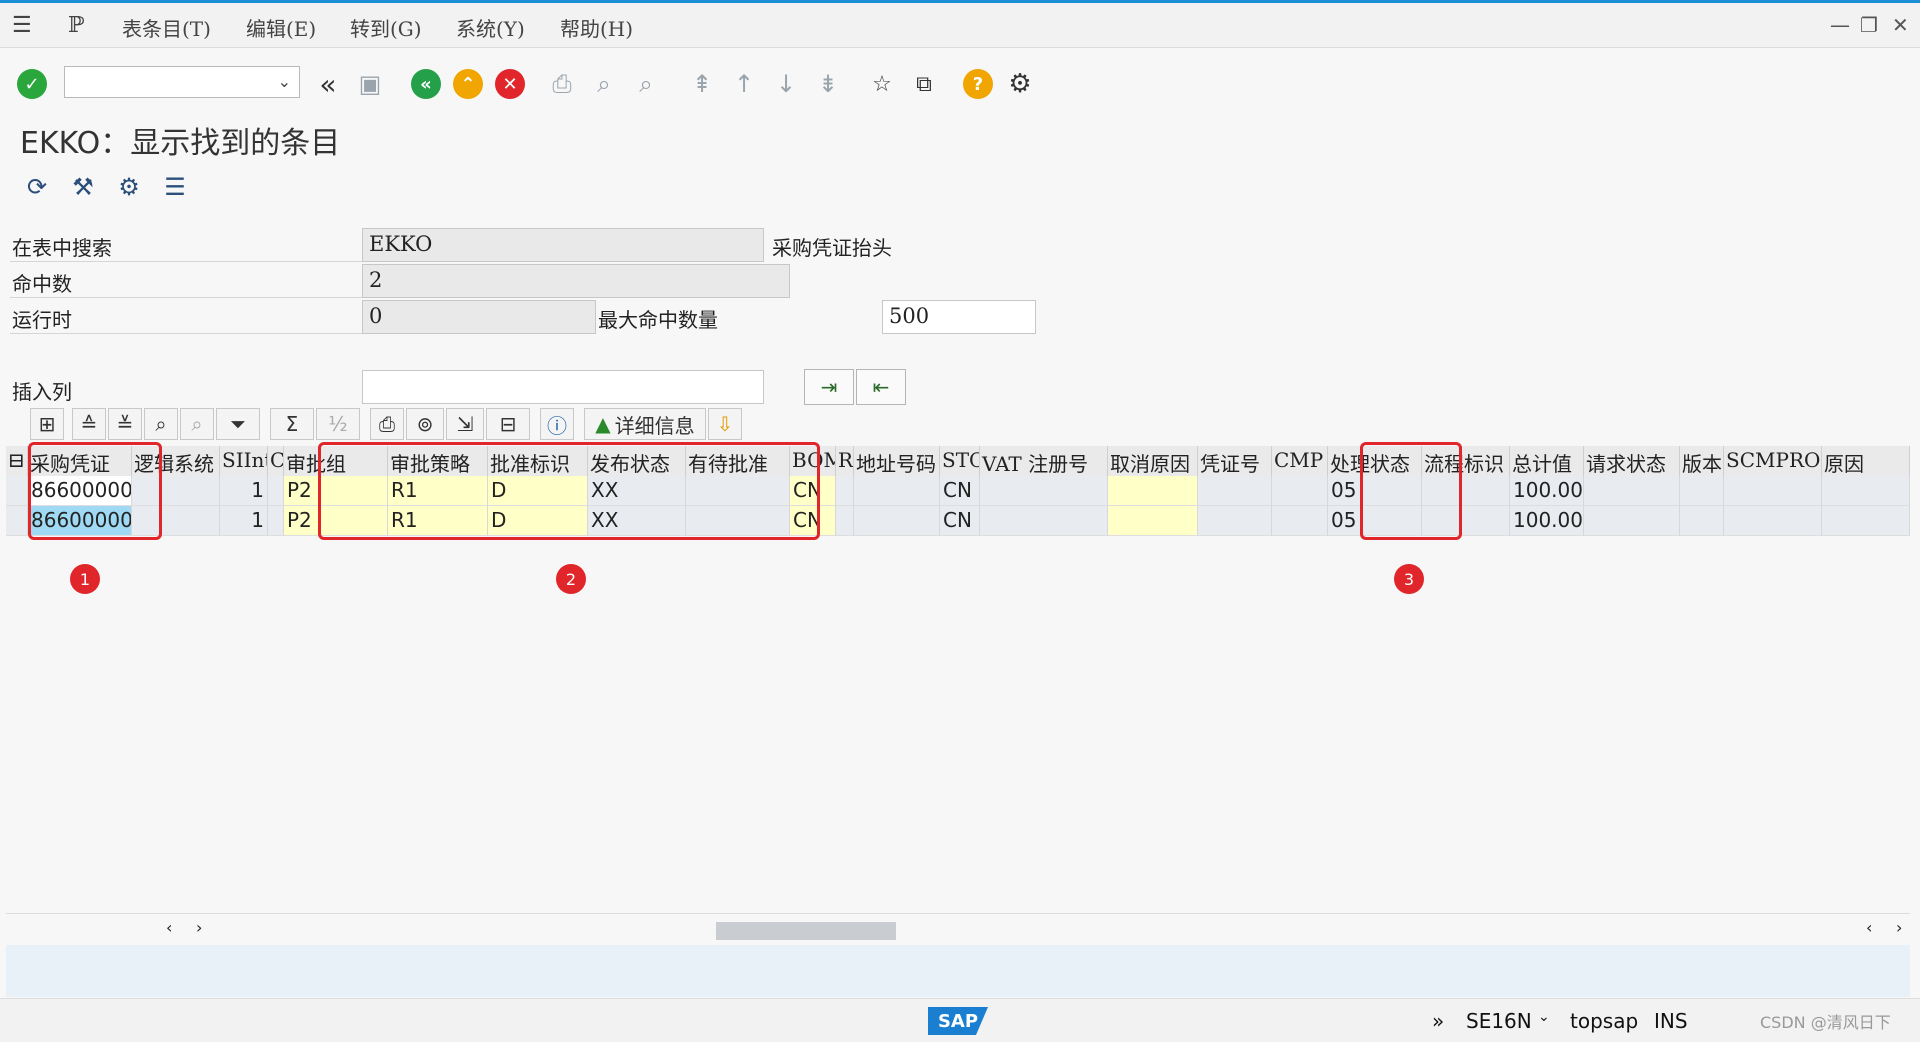  What do you see at coordinates (563, 245) in the screenshot?
I see `search-table-field: EKKO` at bounding box center [563, 245].